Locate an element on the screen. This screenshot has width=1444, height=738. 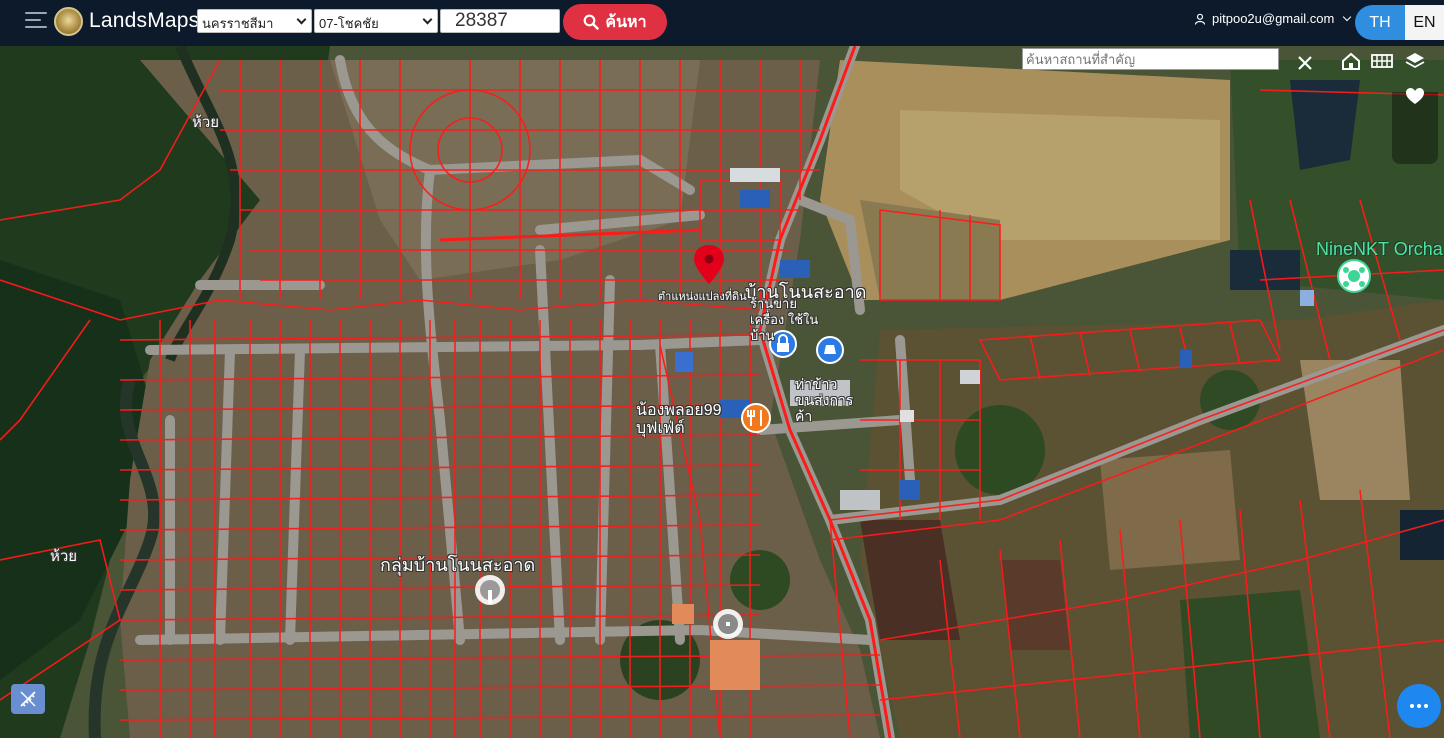
search-button: ค้นหา is located at coordinates (615, 22).